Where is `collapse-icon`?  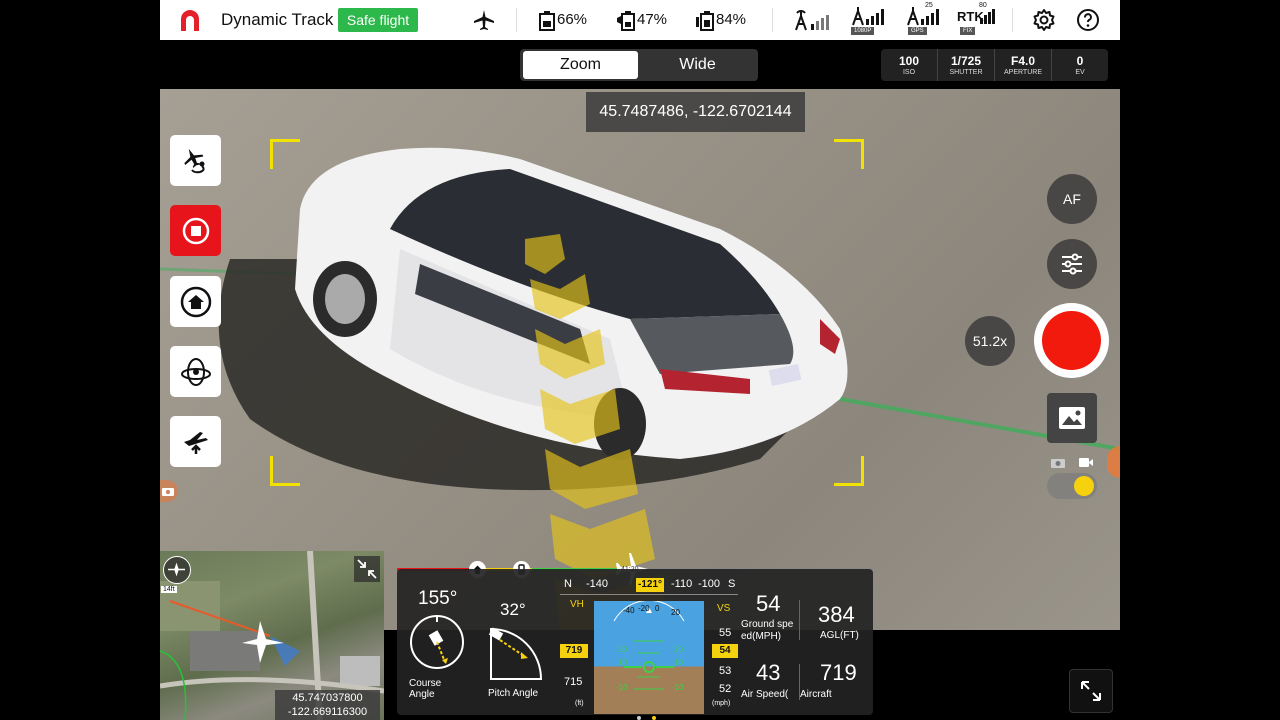
collapse-icon is located at coordinates (367, 569).